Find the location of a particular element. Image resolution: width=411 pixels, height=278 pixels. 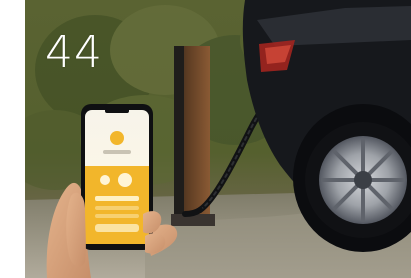

overlay-number: 44 is located at coordinates (74, 52).